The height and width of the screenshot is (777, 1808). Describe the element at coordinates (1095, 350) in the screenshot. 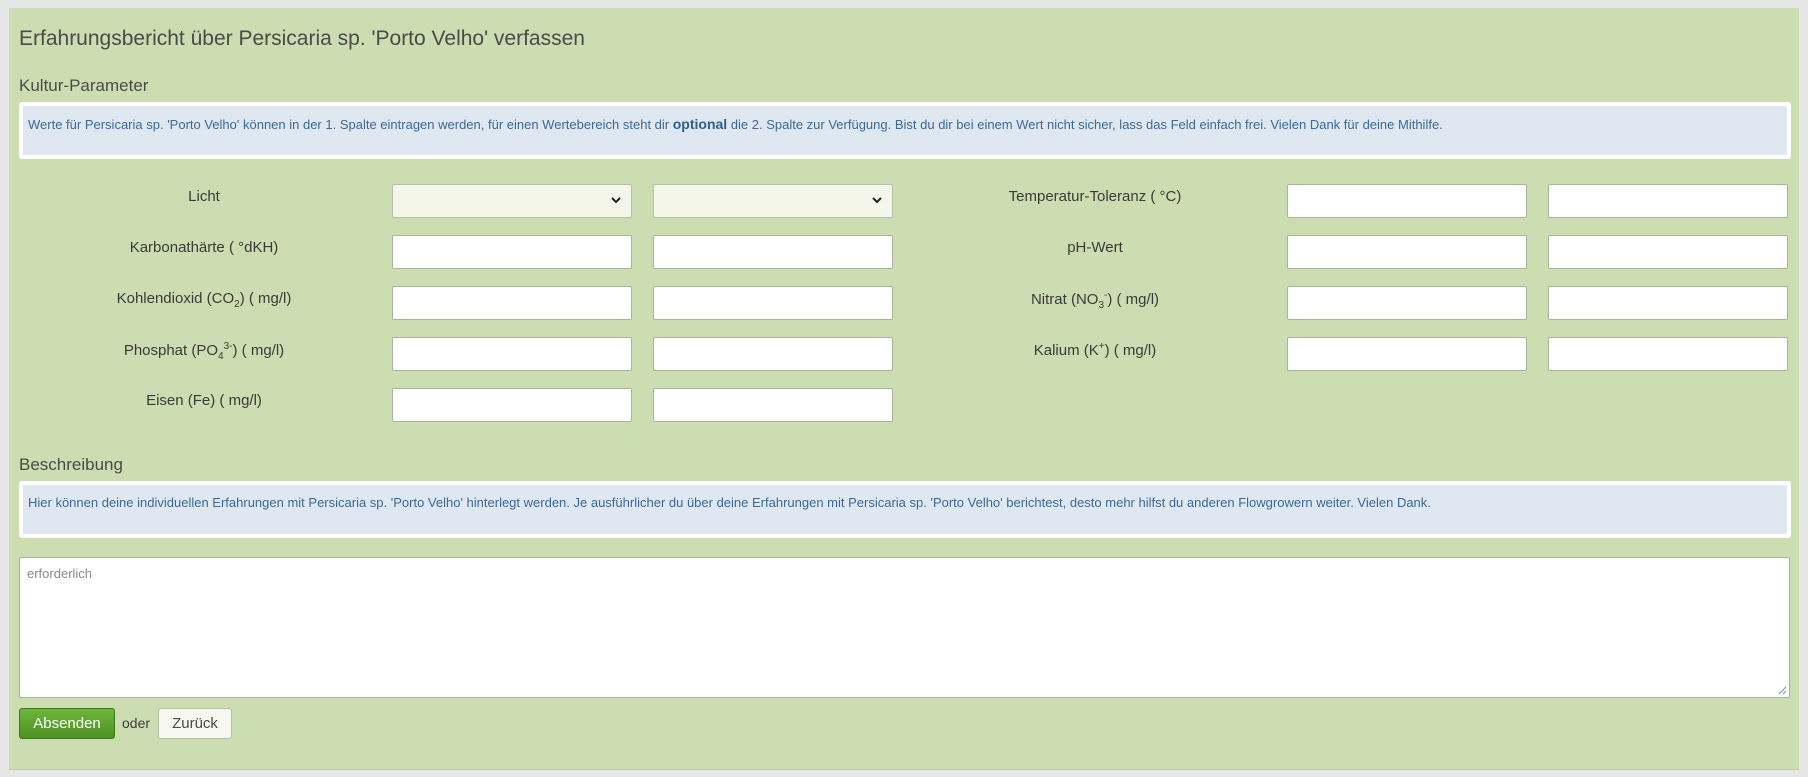

I see `kalium-label: Kalium (K+) ( mg/l)` at that location.